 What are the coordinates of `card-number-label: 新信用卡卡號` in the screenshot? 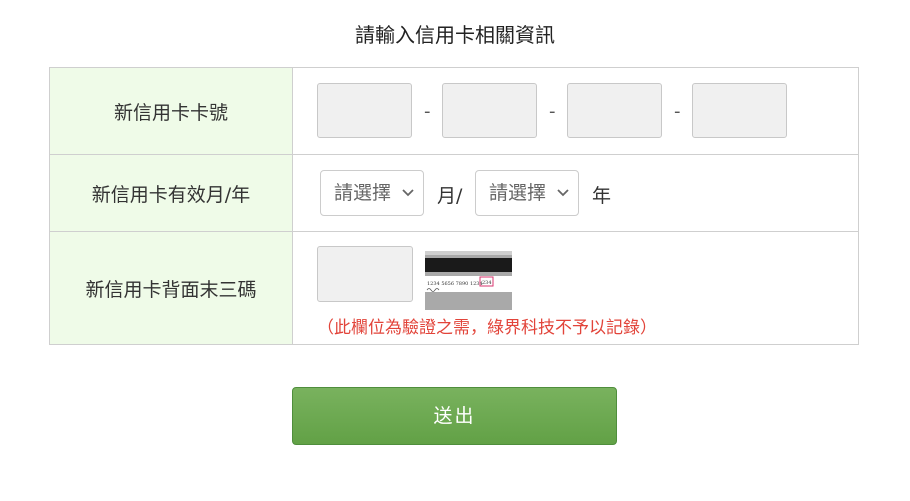 It's located at (171, 111).